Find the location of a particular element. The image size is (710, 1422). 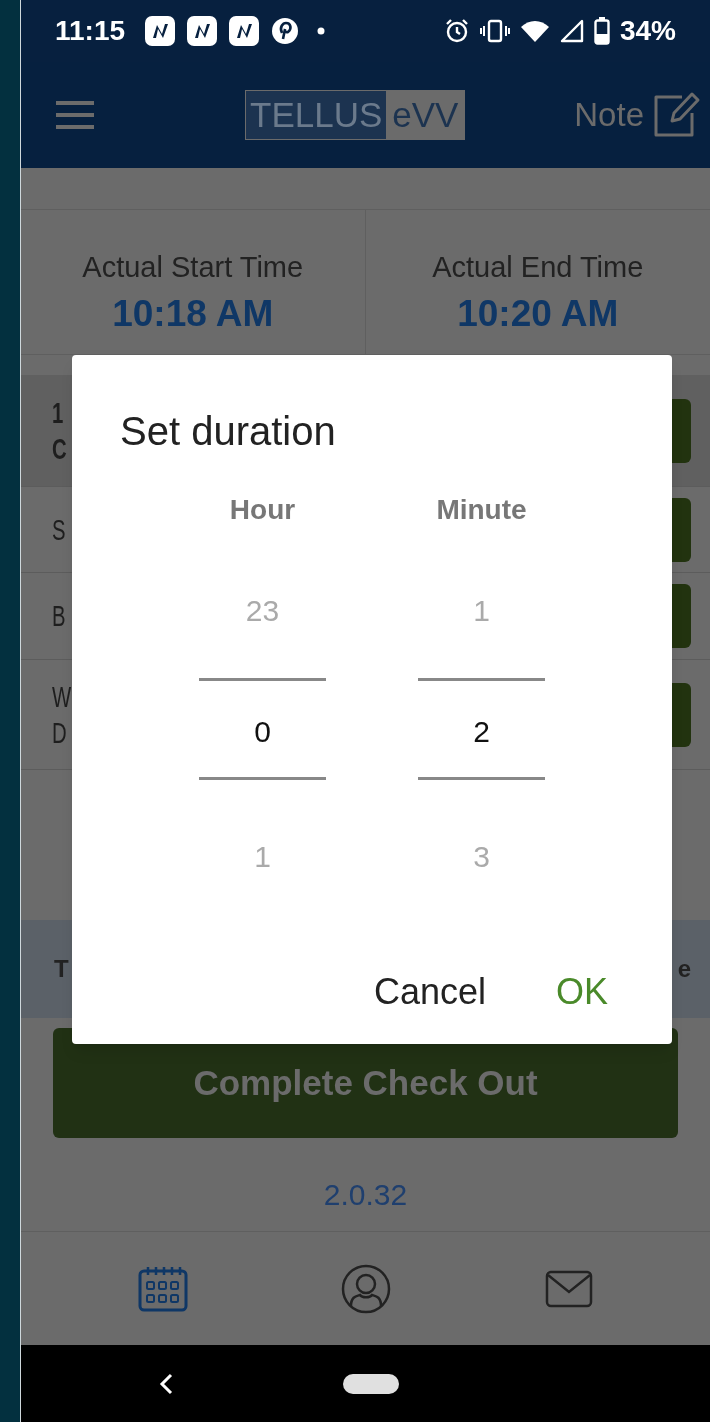

menu-icon is located at coordinates (75, 115).